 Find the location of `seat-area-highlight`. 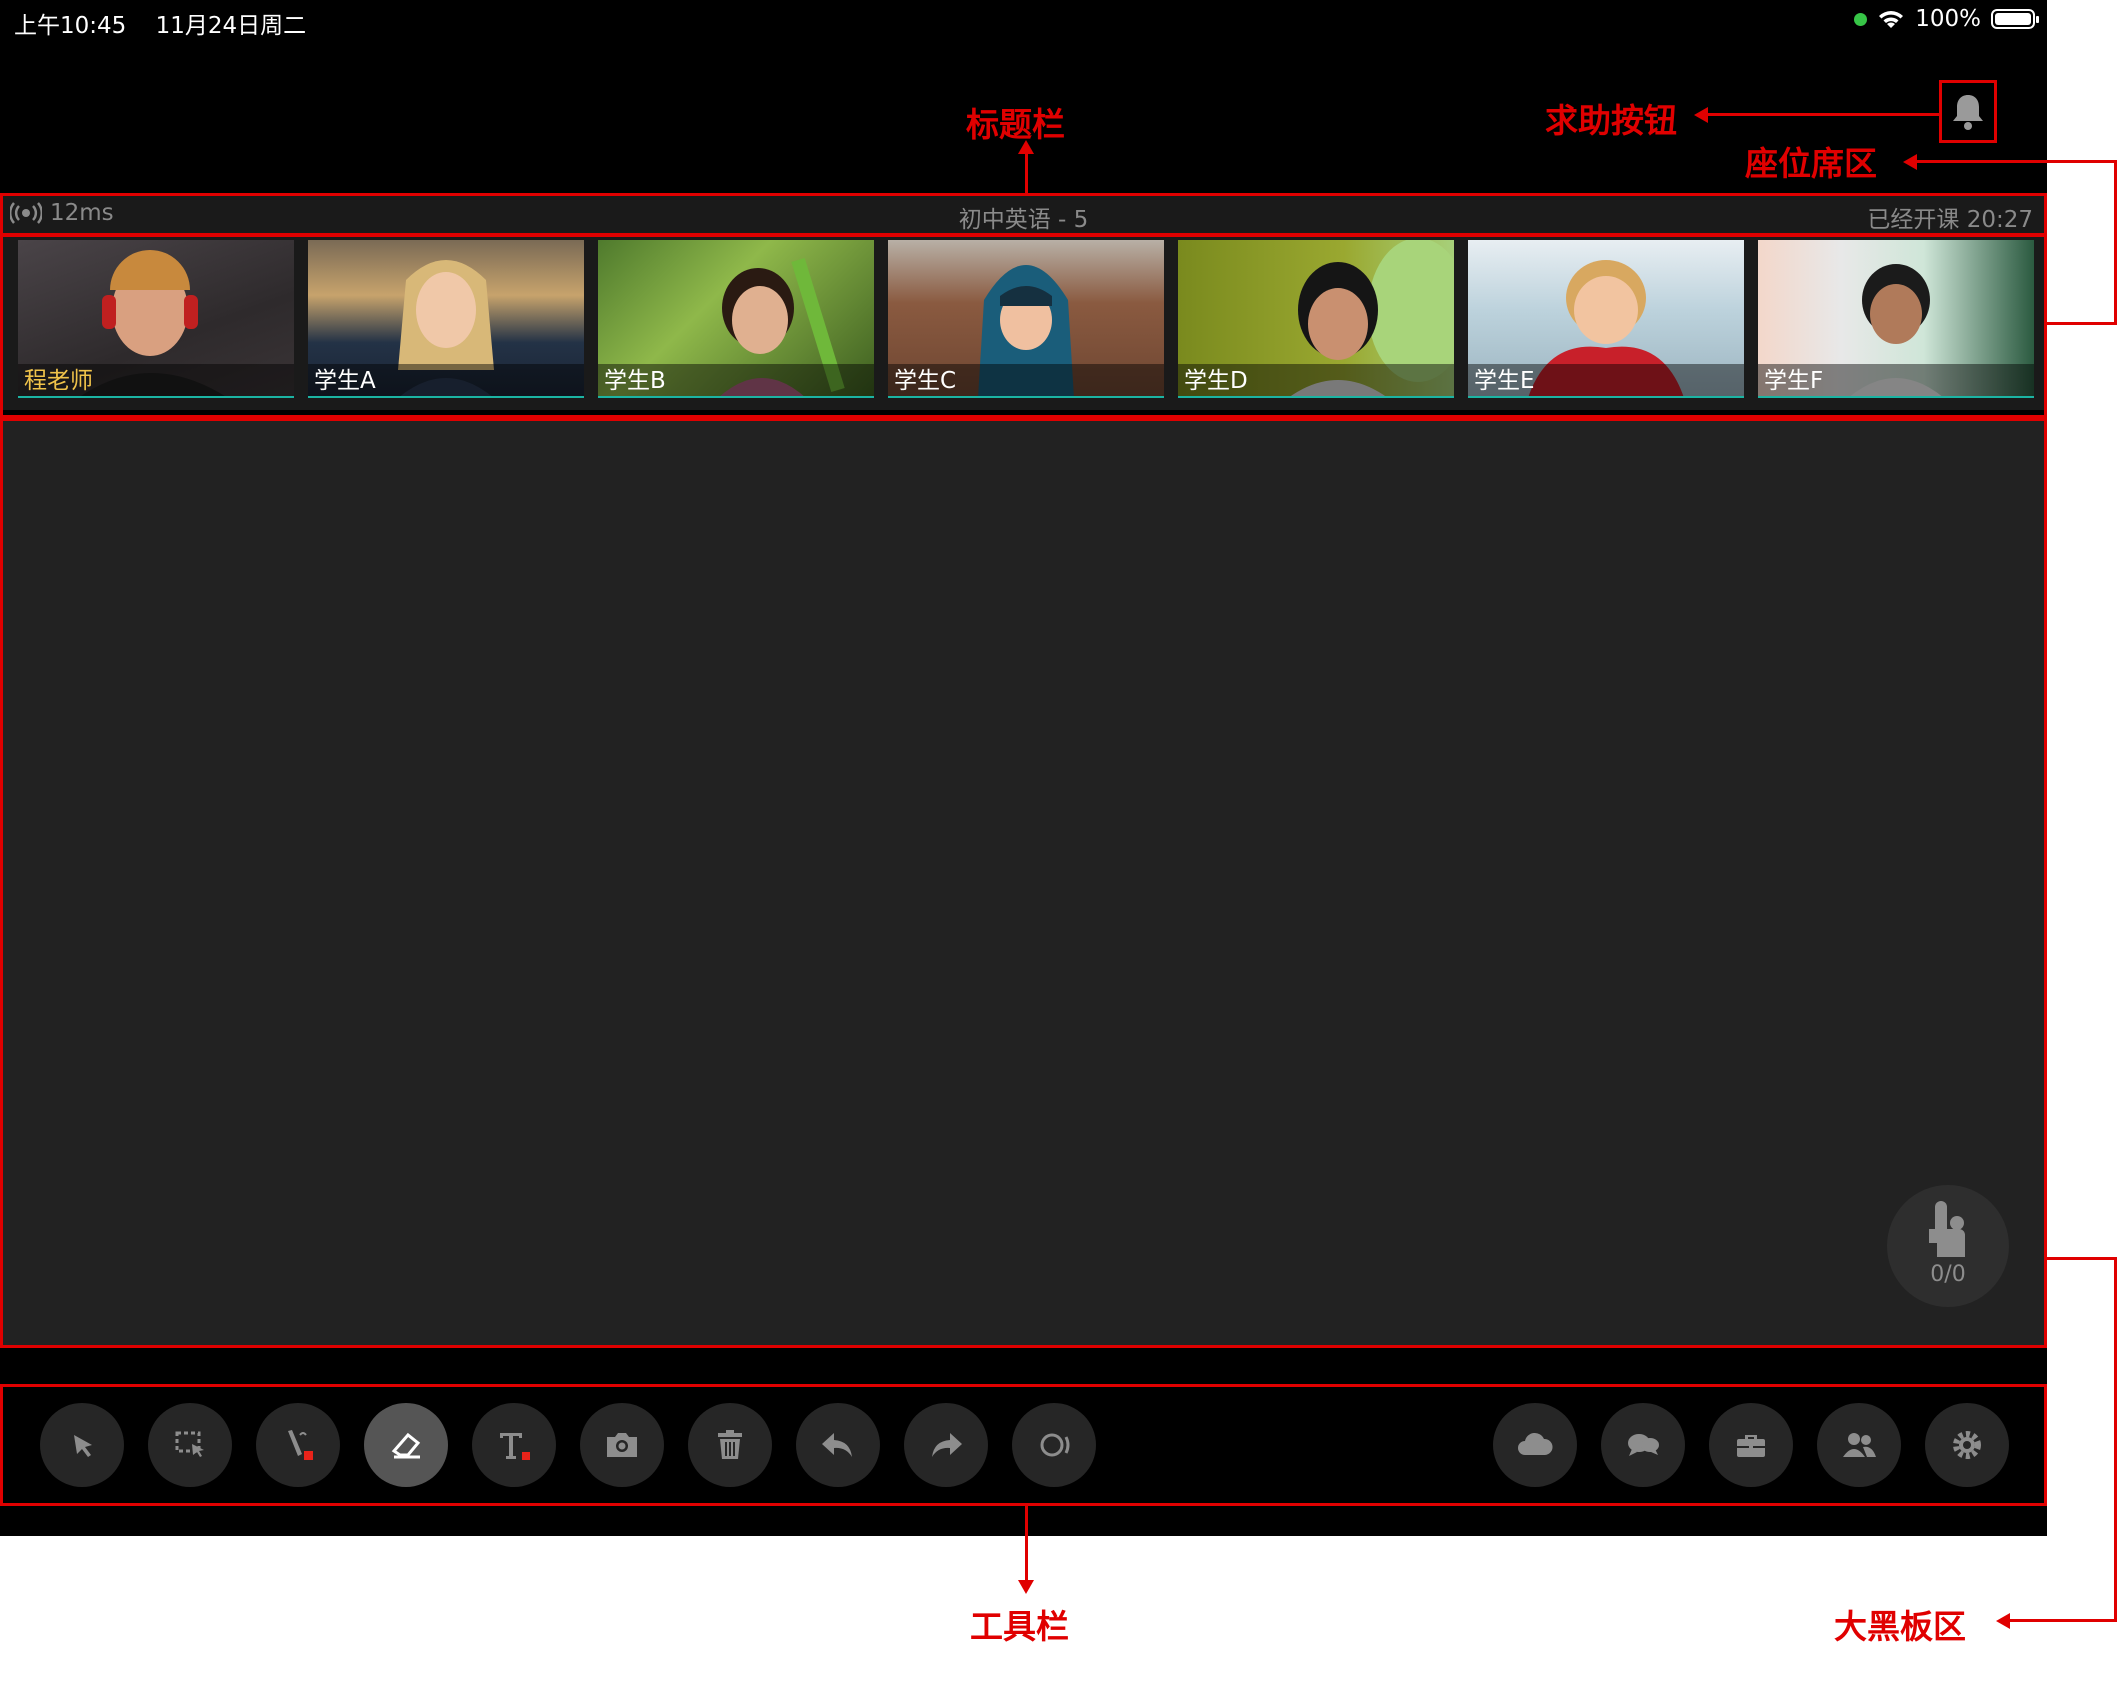

seat-area-highlight is located at coordinates (1023, 326).